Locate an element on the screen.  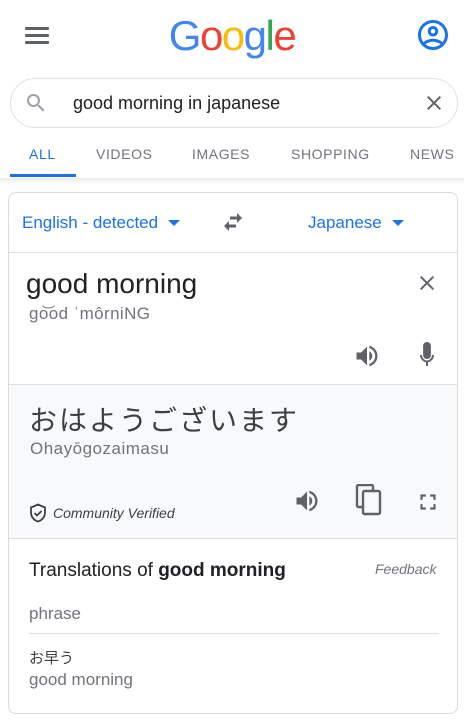
translation-entry-meaning: good morning is located at coordinates (81, 679).